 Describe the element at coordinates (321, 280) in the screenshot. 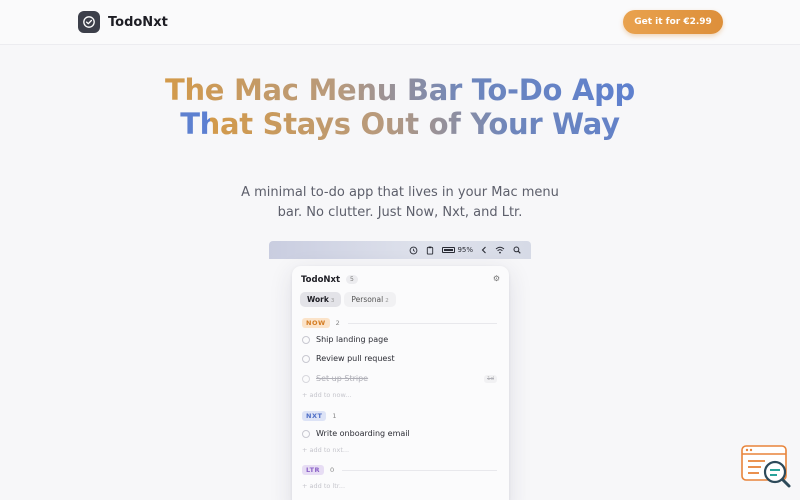

I see `panel-title: TodoNxt` at that location.